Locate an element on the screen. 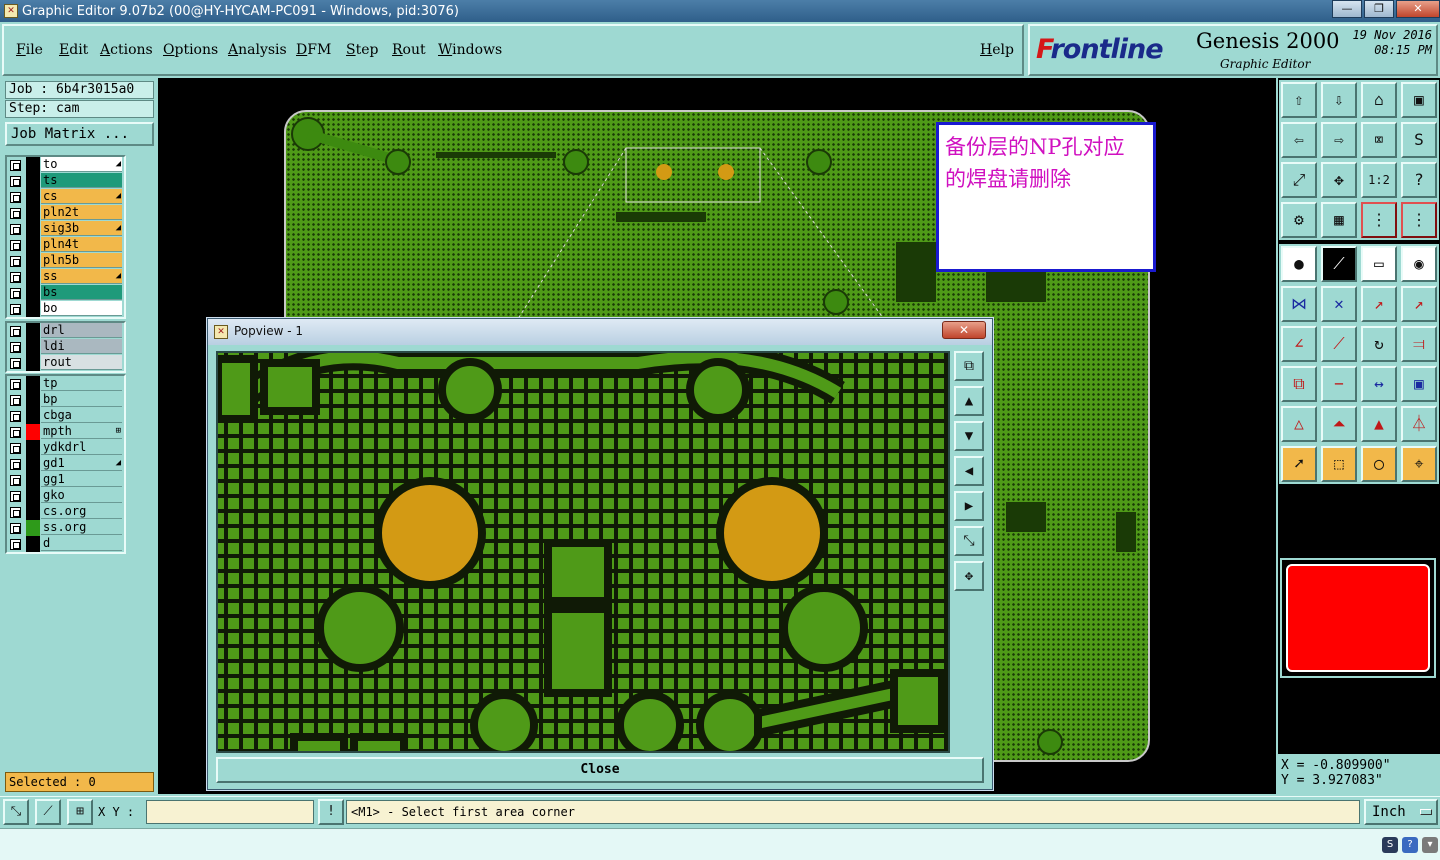 This screenshot has height=860, width=1440. layer-name: cs ◢ is located at coordinates (81, 196).